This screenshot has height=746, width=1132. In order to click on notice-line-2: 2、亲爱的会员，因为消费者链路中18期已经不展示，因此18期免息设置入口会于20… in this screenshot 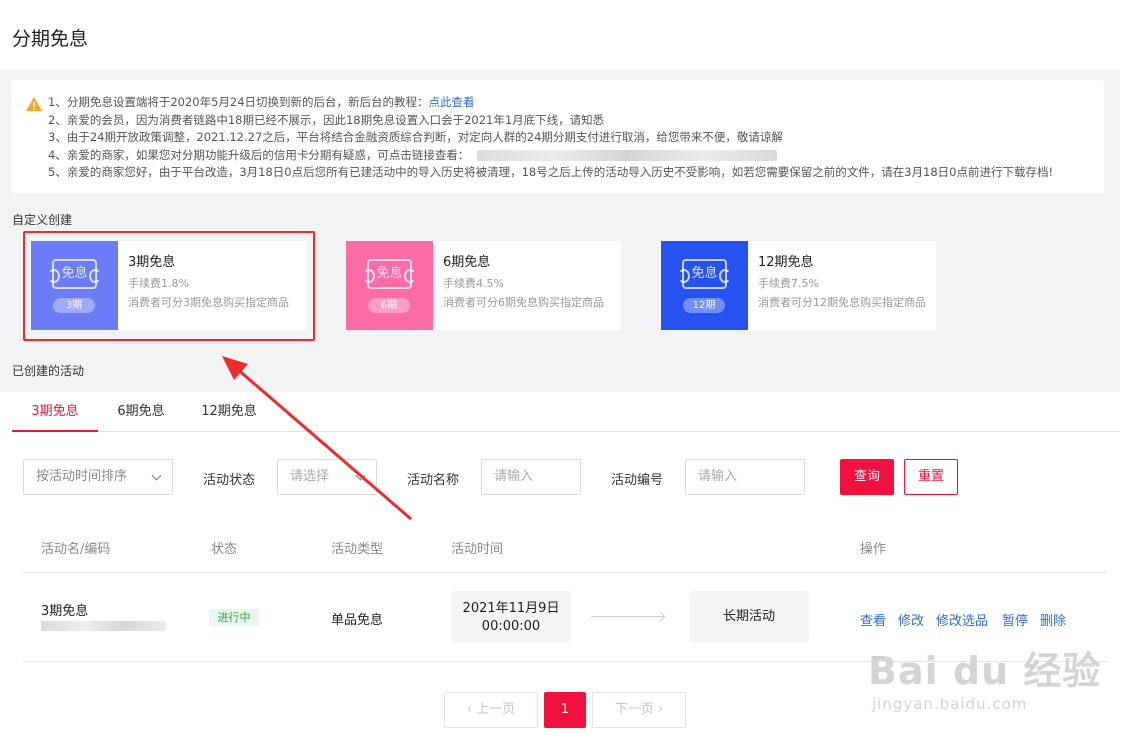, I will do `click(326, 119)`.